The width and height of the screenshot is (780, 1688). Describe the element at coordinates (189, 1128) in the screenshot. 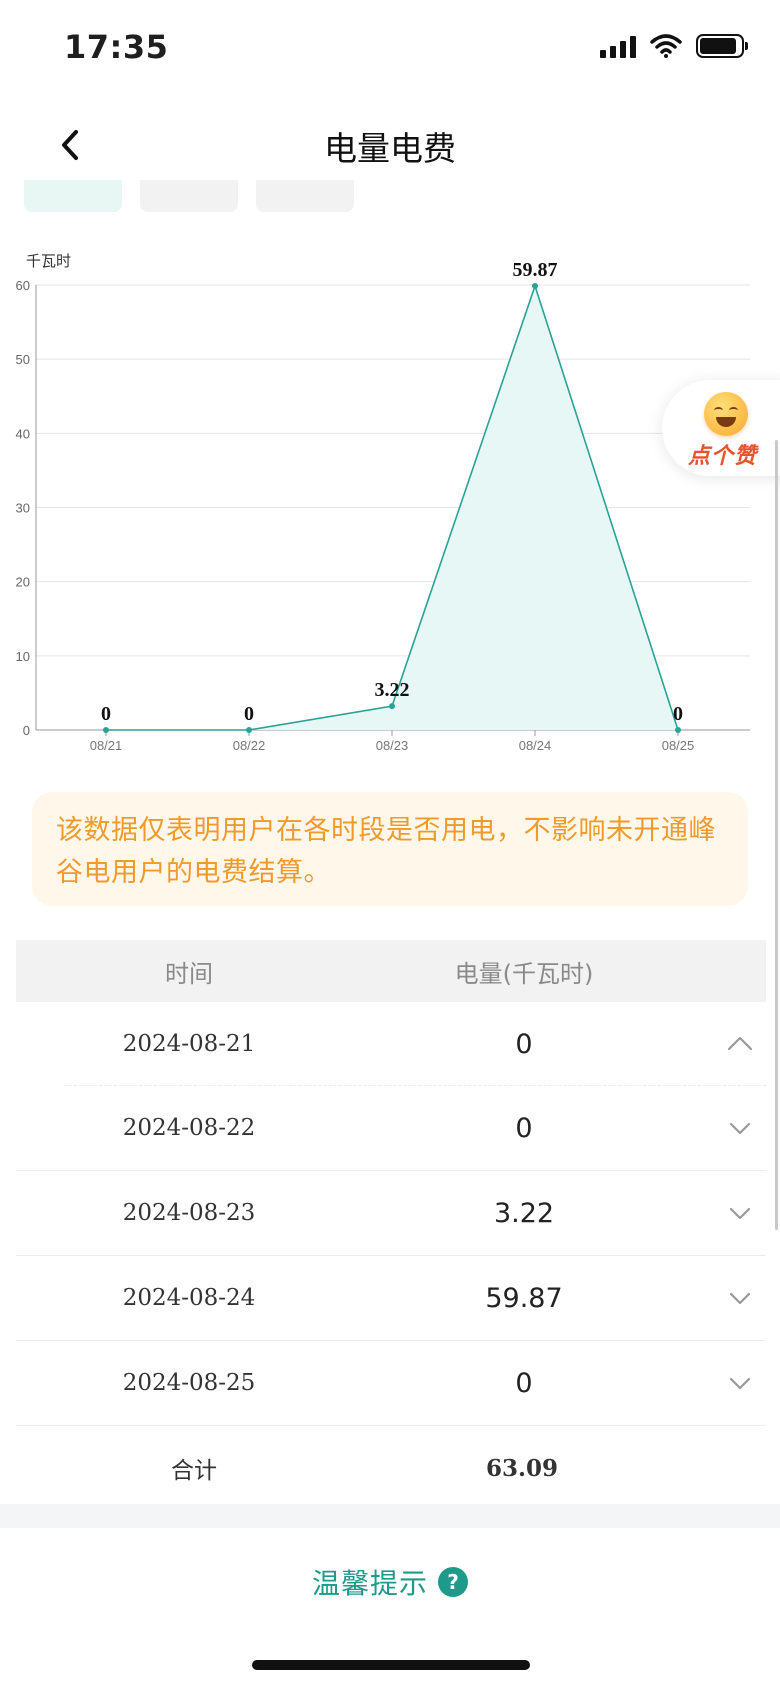

I see `row-date: 2024-08-22` at that location.